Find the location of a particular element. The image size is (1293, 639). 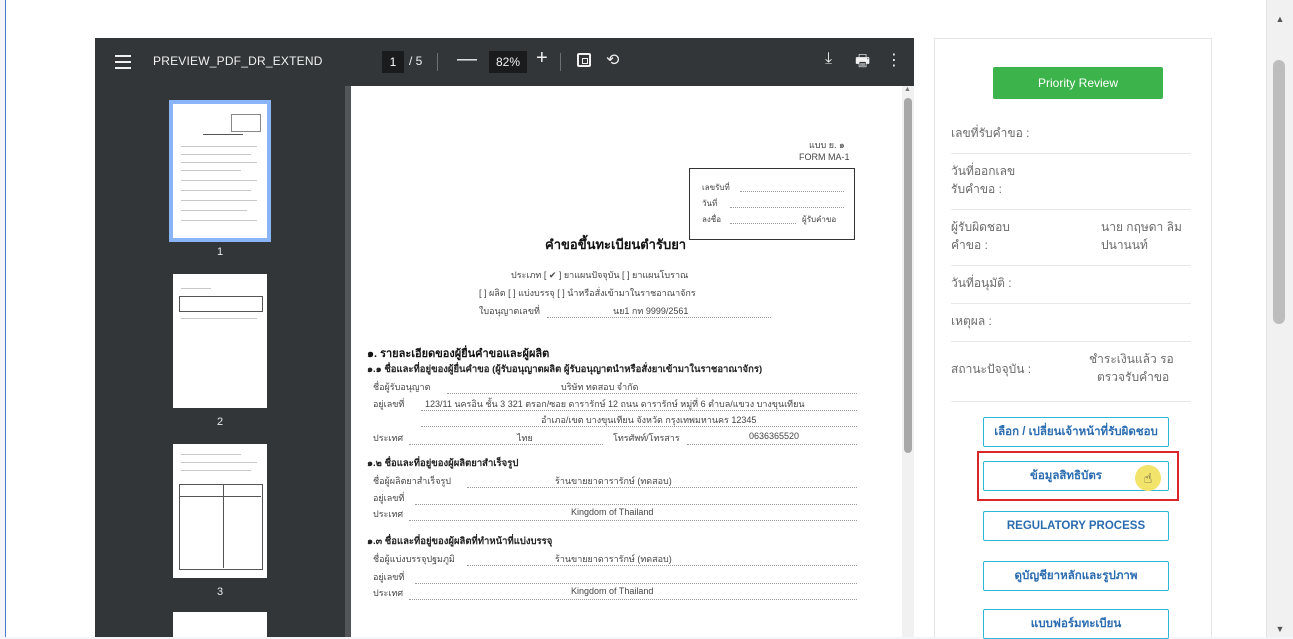

thumbnail-label: 2 is located at coordinates (220, 422).